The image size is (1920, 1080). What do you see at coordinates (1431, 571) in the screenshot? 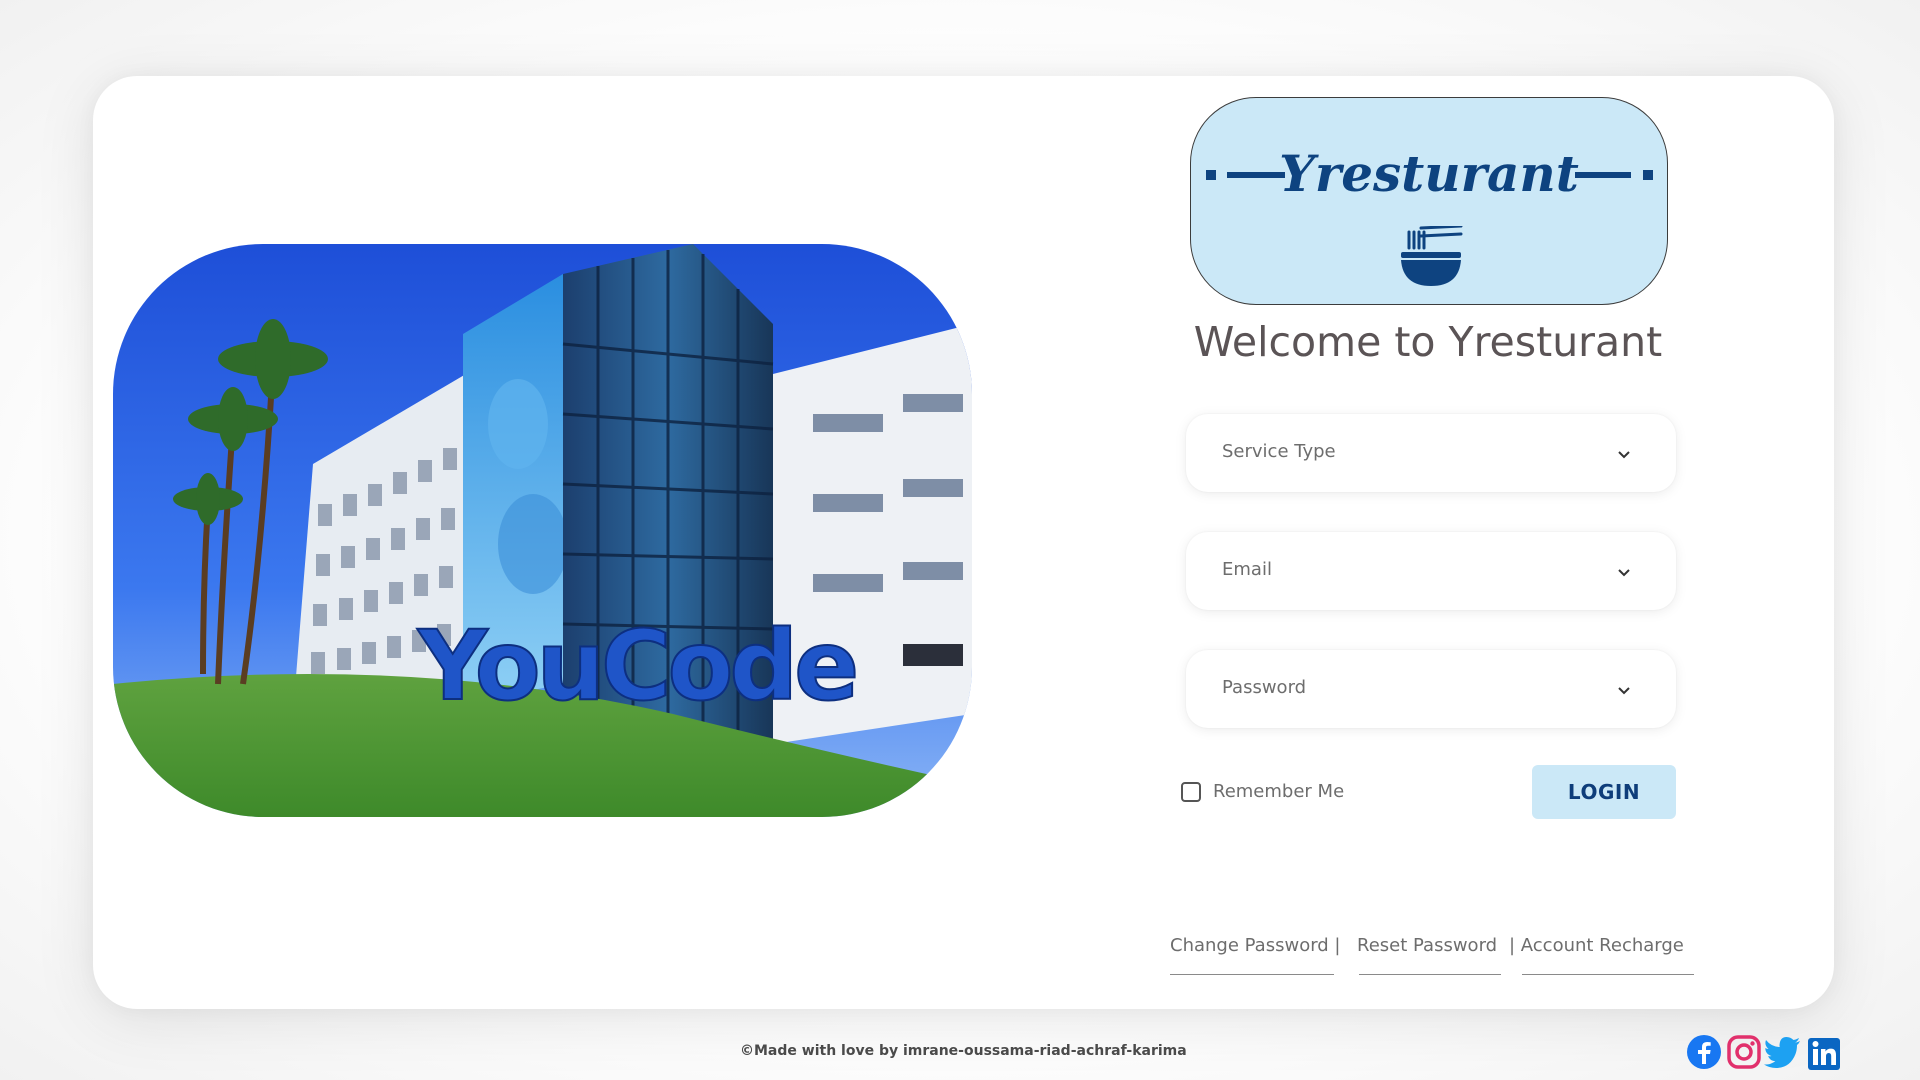
I see `email-field: Email` at bounding box center [1431, 571].